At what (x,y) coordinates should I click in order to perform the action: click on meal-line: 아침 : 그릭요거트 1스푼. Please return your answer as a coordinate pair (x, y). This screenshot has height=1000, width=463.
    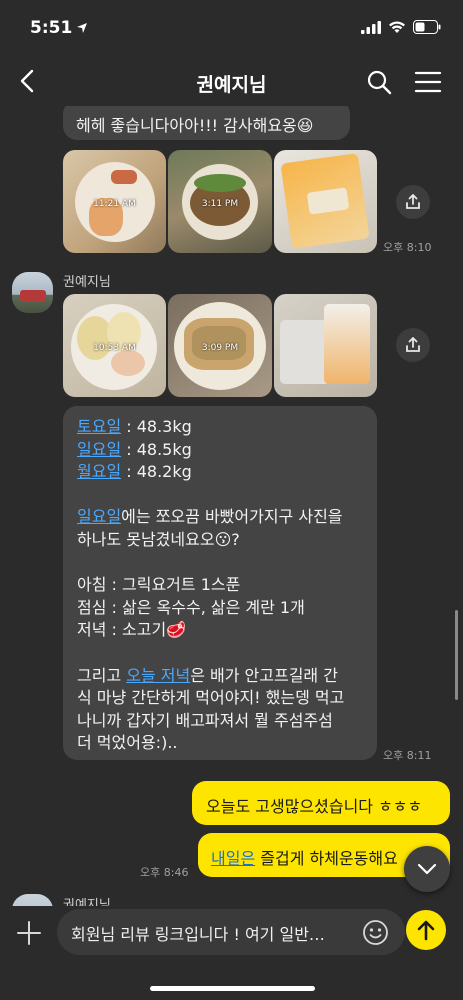
    Looking at the image, I should click on (159, 585).